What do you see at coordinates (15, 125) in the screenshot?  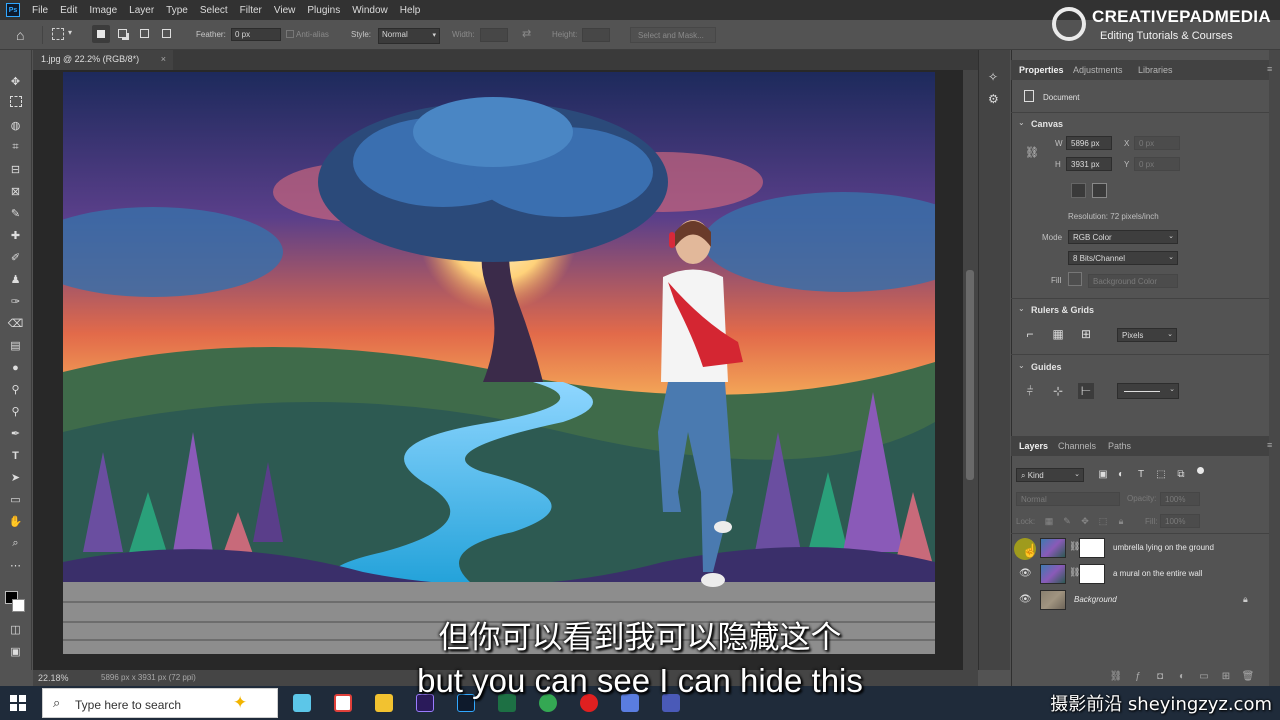 I see `object-selection-tool-icon: ◍` at bounding box center [15, 125].